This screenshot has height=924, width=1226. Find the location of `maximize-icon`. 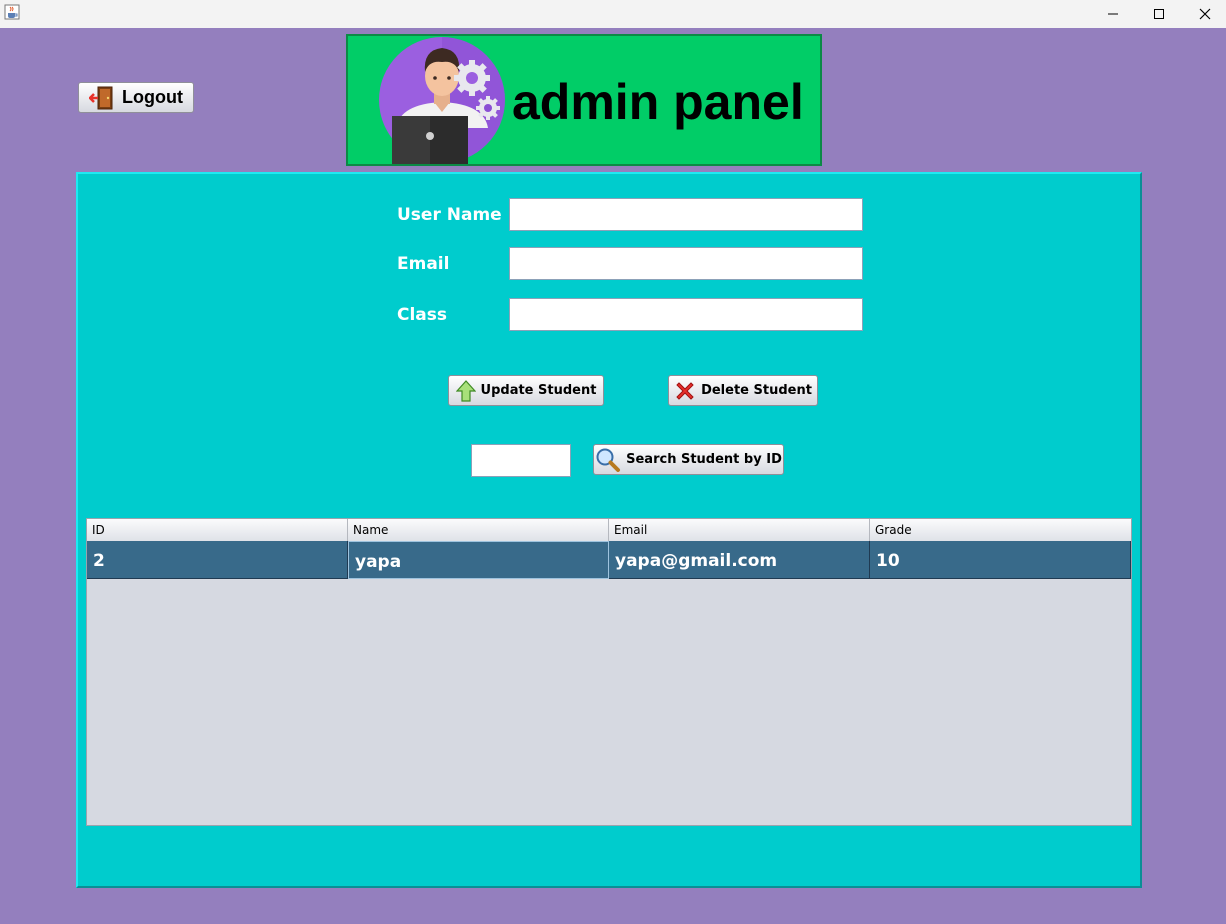

maximize-icon is located at coordinates (1159, 14).